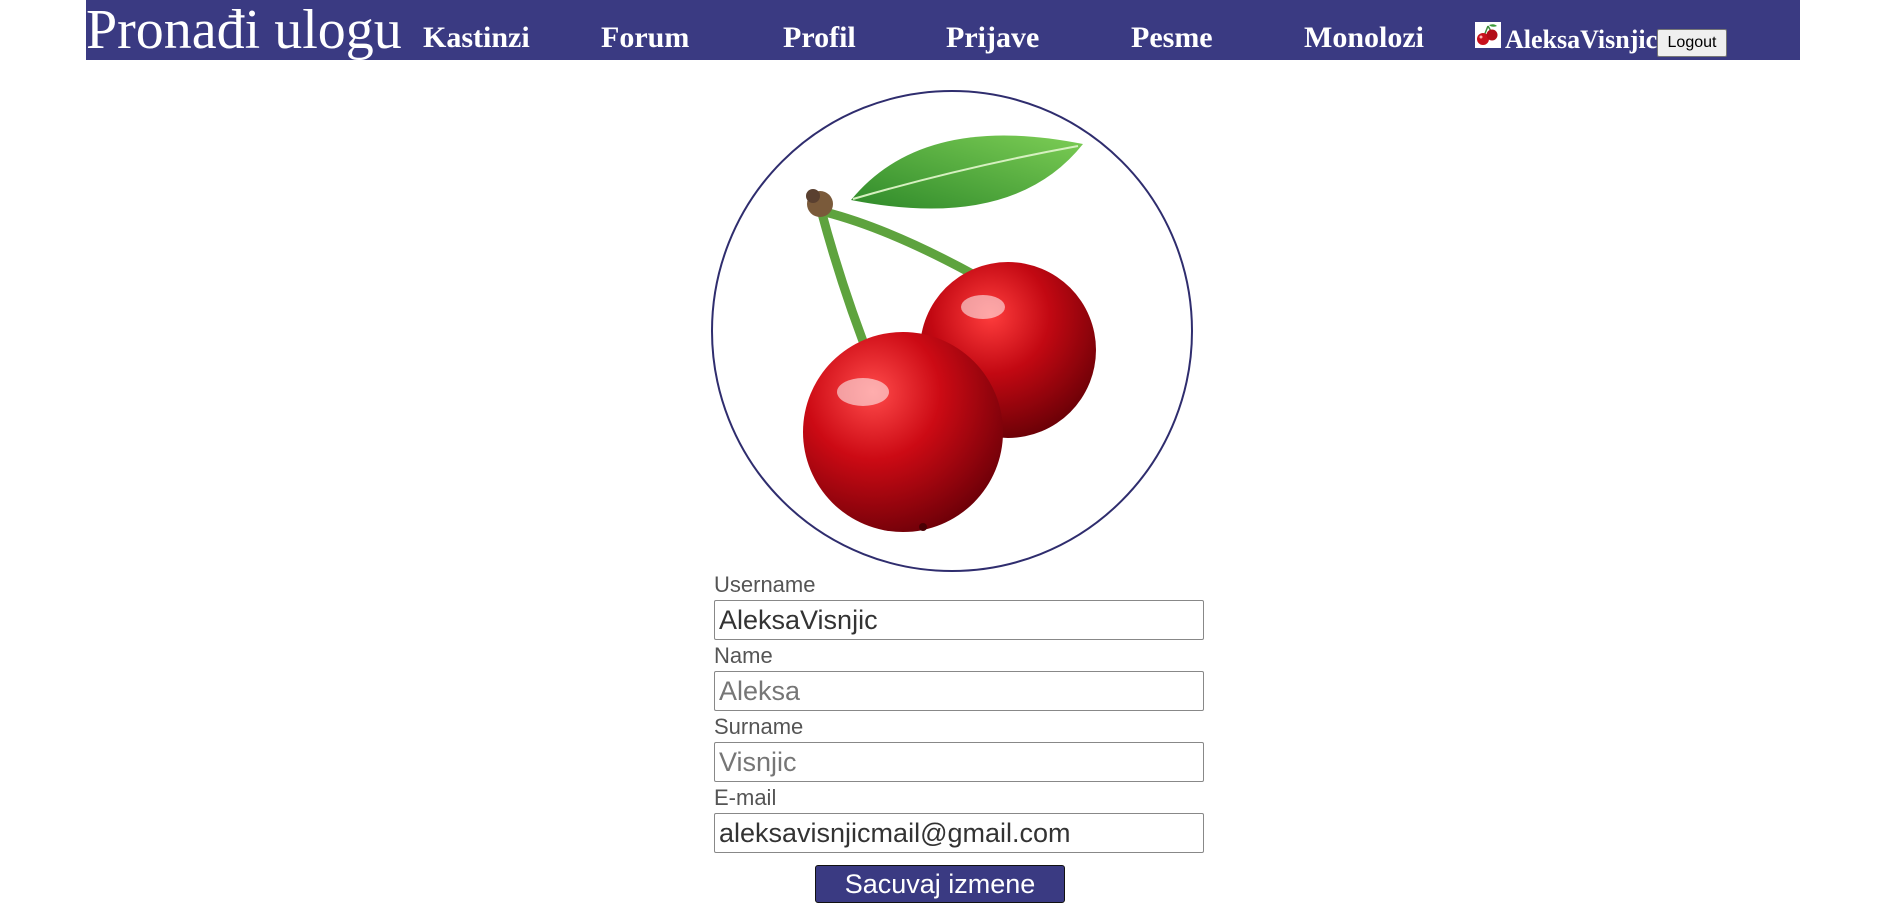 The height and width of the screenshot is (918, 1890). I want to click on nav-link-prijave: Prijave, so click(992, 38).